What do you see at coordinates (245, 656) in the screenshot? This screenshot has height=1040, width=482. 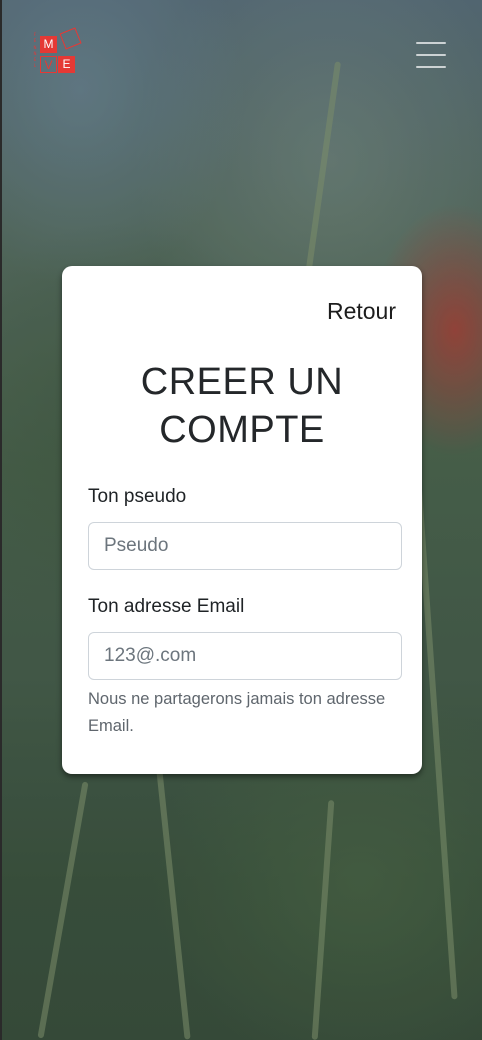 I see `email-input` at bounding box center [245, 656].